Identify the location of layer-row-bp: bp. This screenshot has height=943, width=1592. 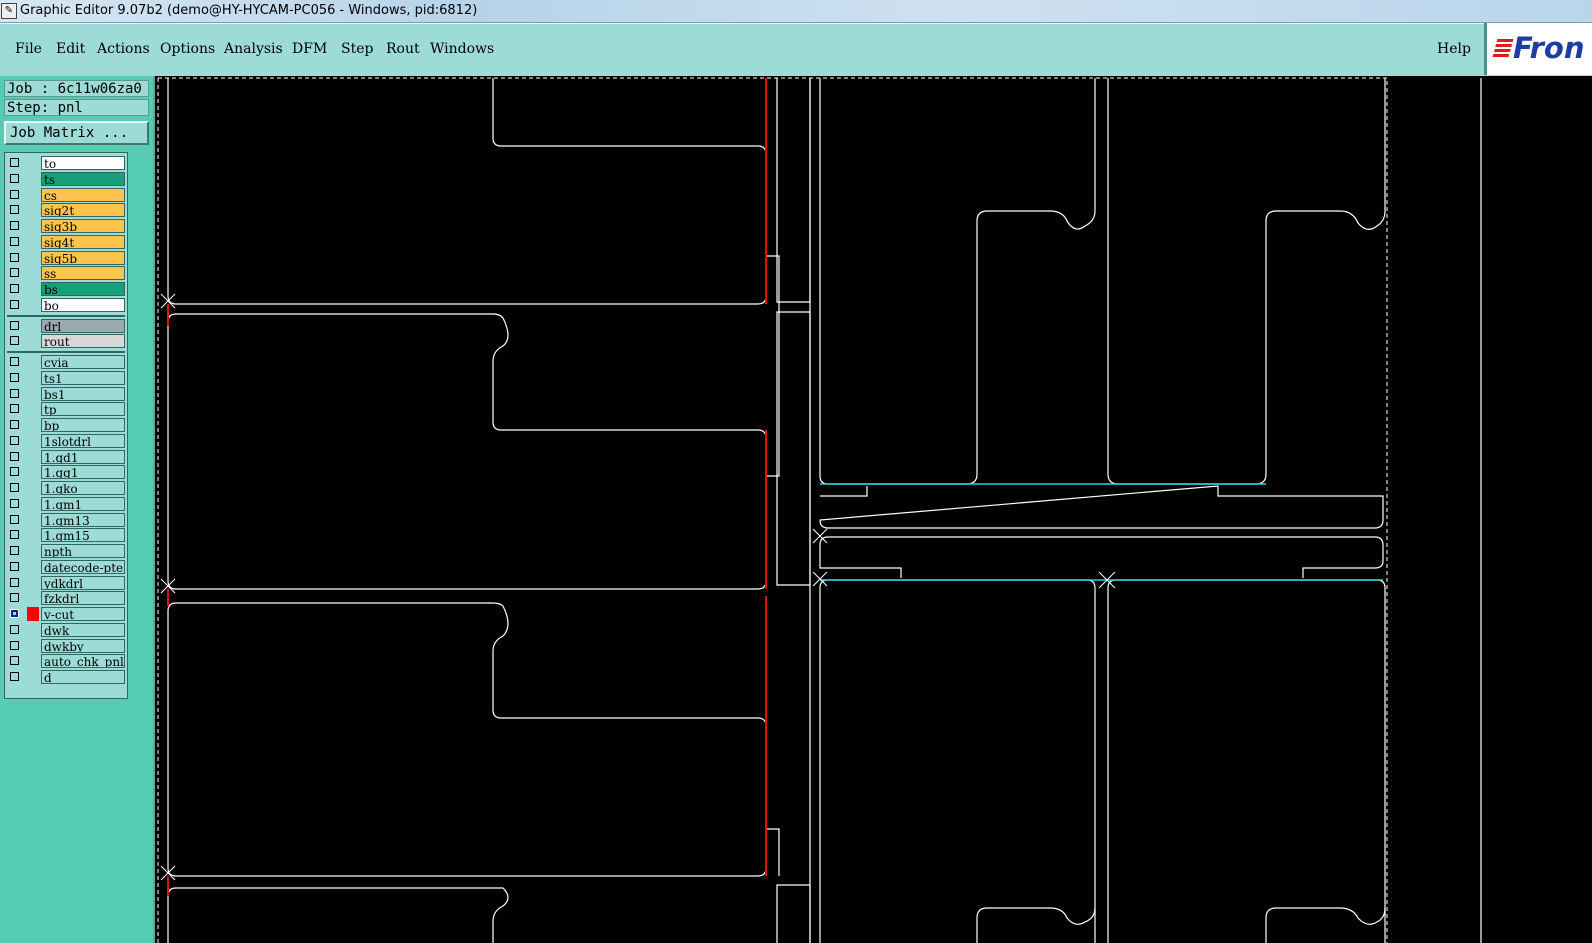
(66, 425).